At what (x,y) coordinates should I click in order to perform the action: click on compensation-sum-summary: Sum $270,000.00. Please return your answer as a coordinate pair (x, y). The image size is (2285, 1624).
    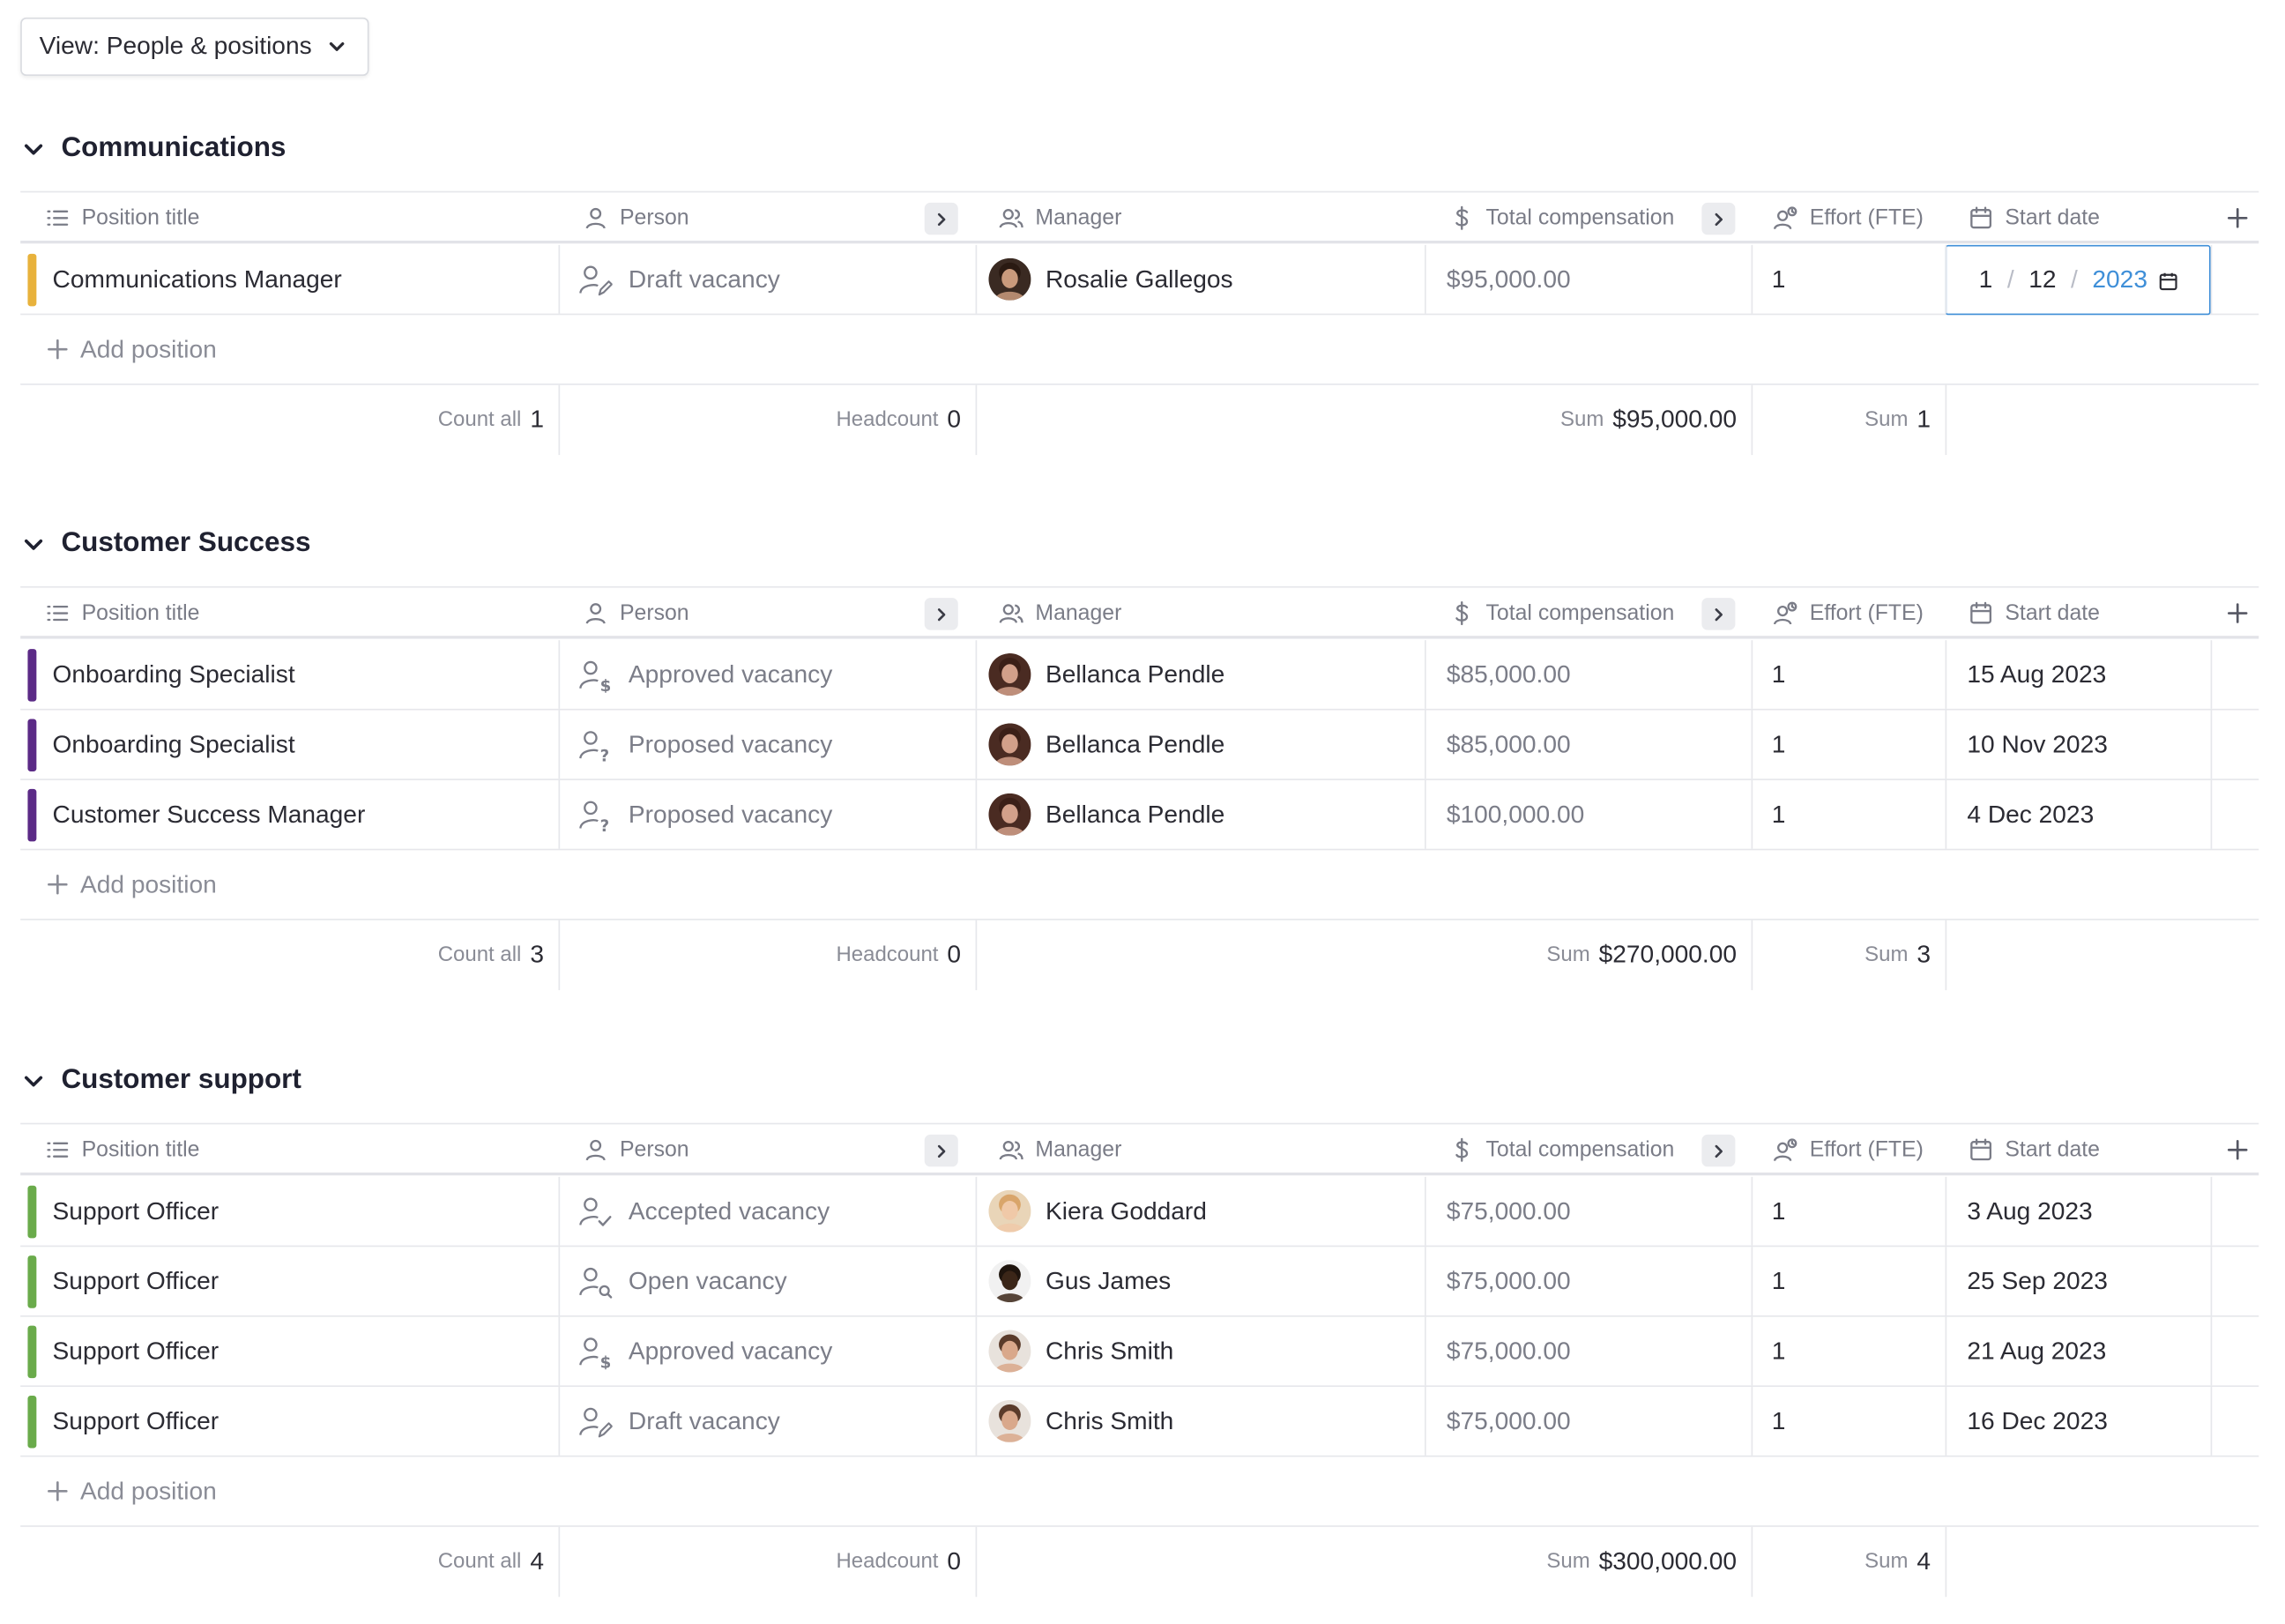
    Looking at the image, I should click on (1589, 955).